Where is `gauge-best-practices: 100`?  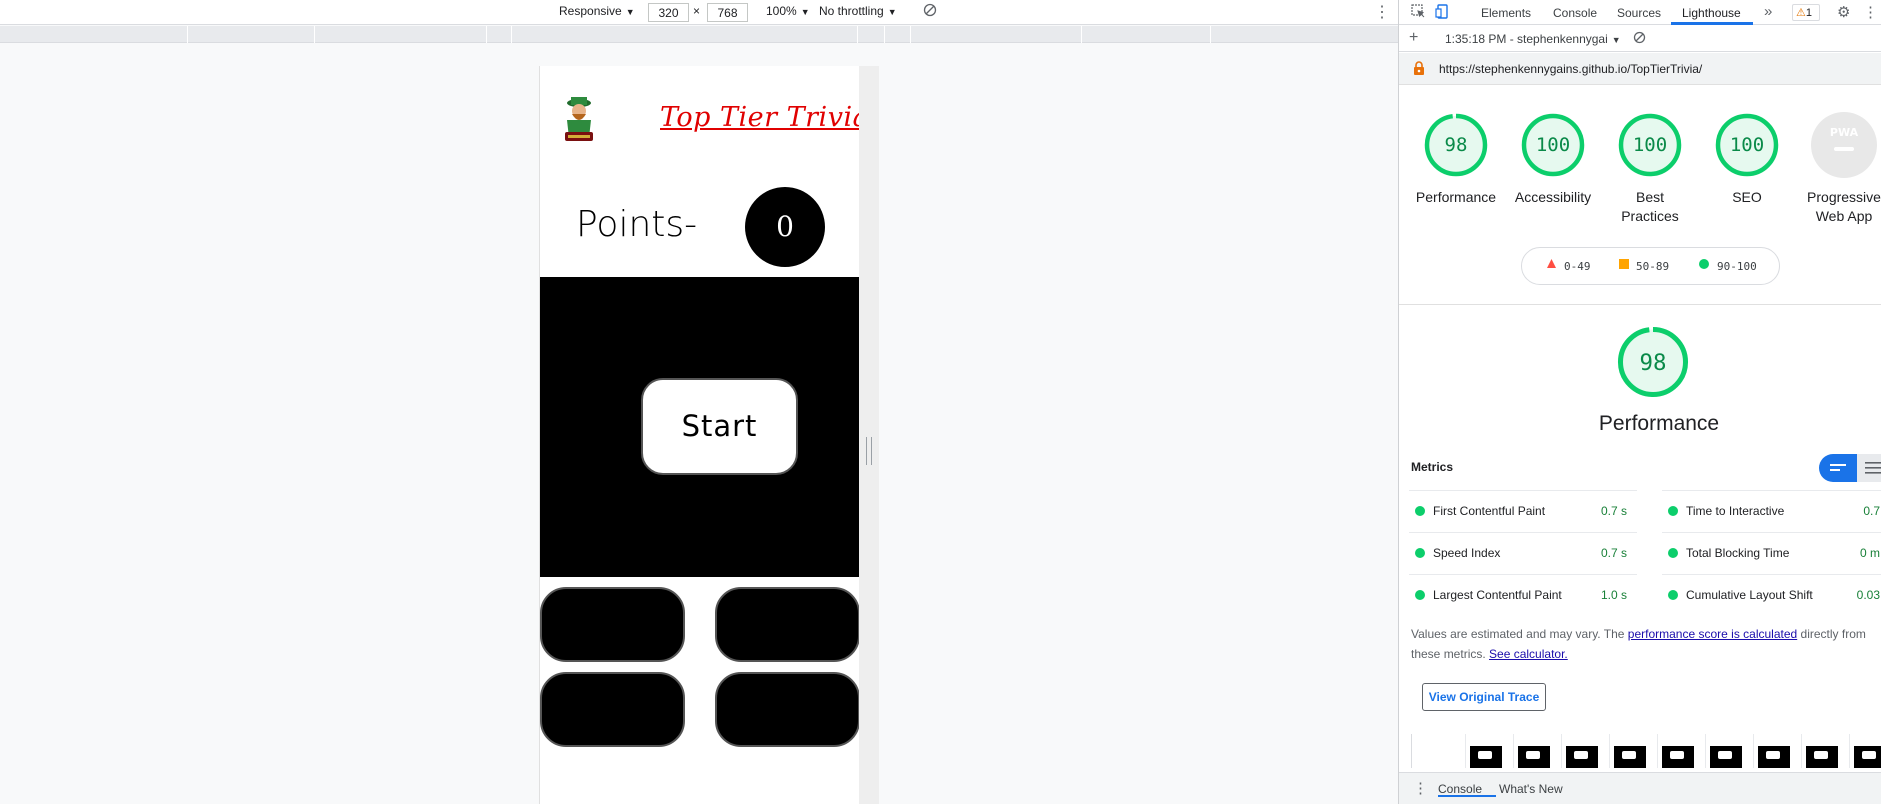 gauge-best-practices: 100 is located at coordinates (1650, 145).